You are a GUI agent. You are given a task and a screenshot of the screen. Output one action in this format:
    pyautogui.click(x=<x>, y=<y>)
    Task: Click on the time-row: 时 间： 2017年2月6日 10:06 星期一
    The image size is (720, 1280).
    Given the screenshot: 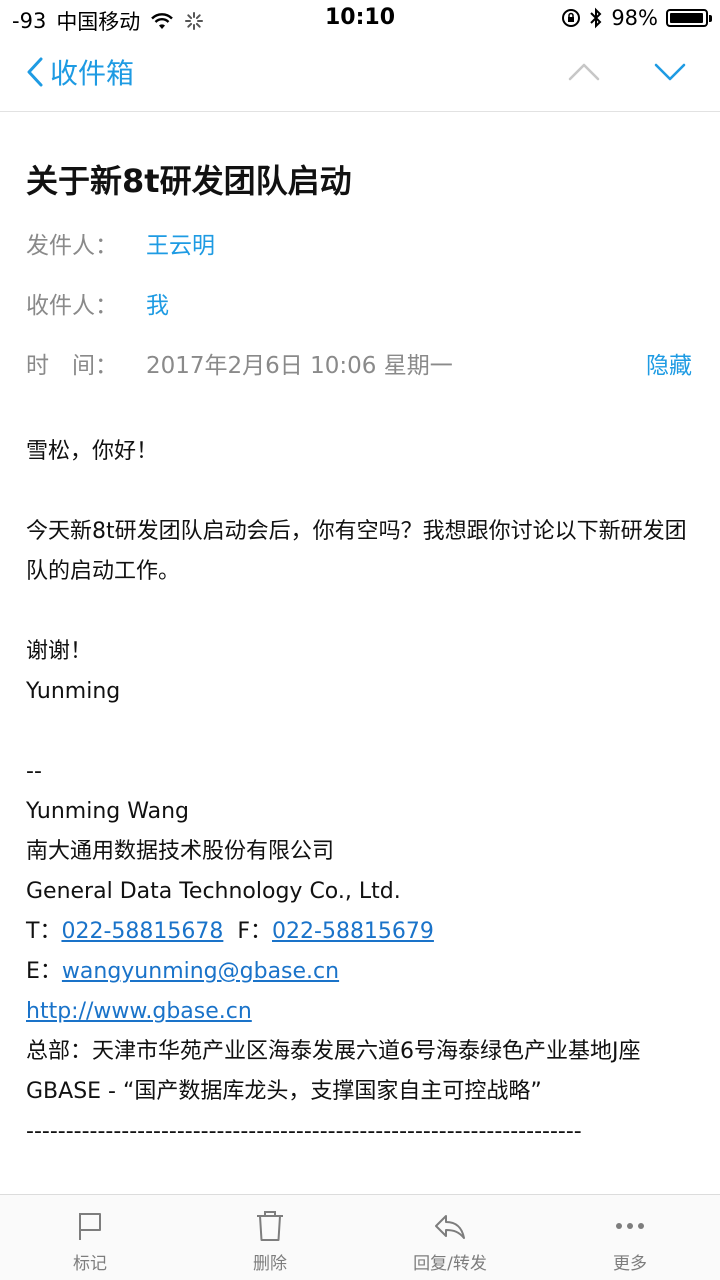 What is the action you would take?
    pyautogui.click(x=239, y=363)
    